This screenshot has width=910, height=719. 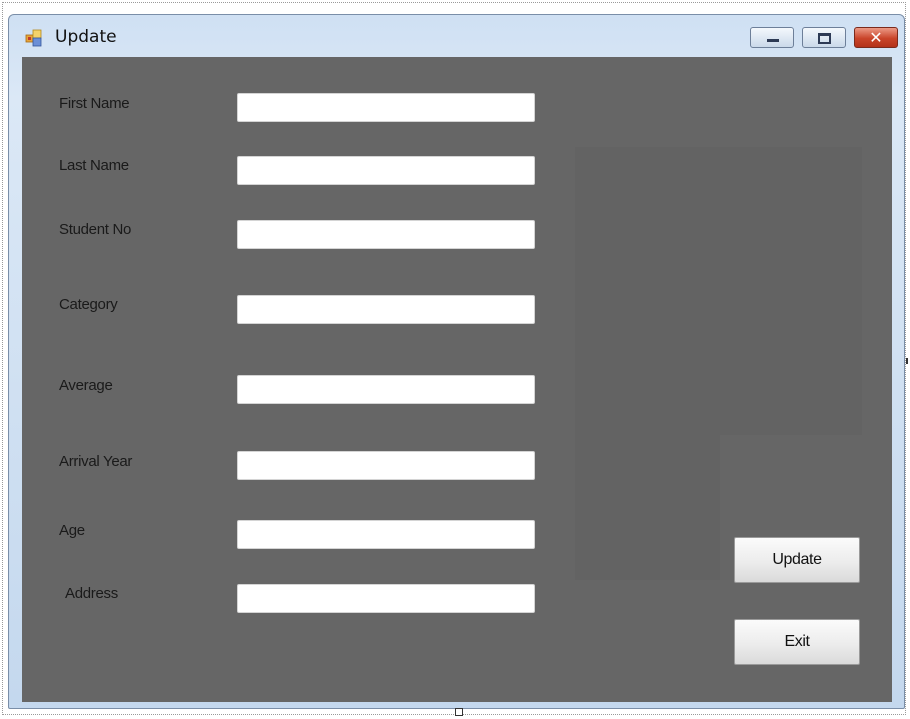 I want to click on student-no-field, so click(x=386, y=234).